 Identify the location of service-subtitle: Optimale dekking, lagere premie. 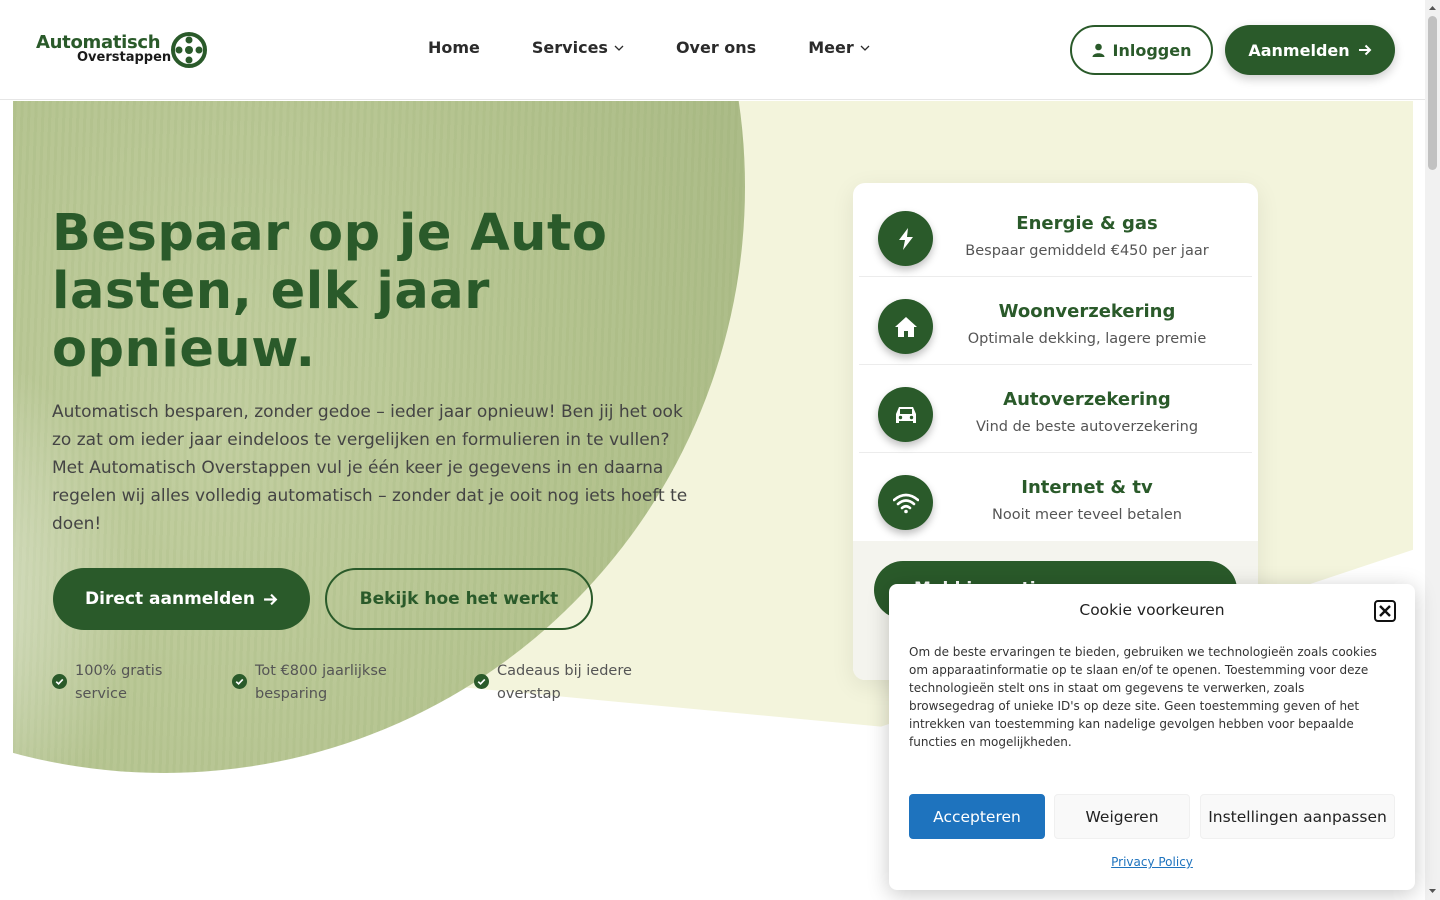
(1087, 339).